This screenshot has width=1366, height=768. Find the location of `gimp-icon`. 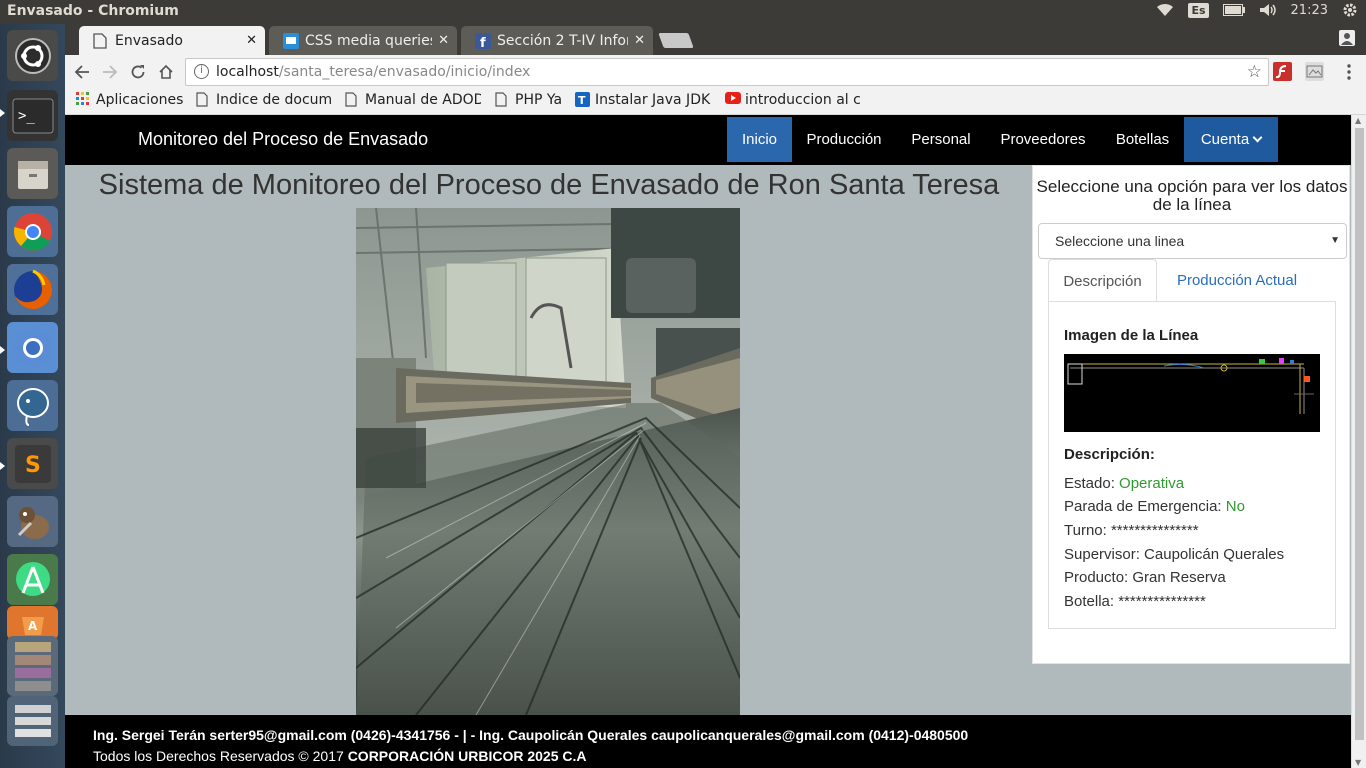

gimp-icon is located at coordinates (32, 521).